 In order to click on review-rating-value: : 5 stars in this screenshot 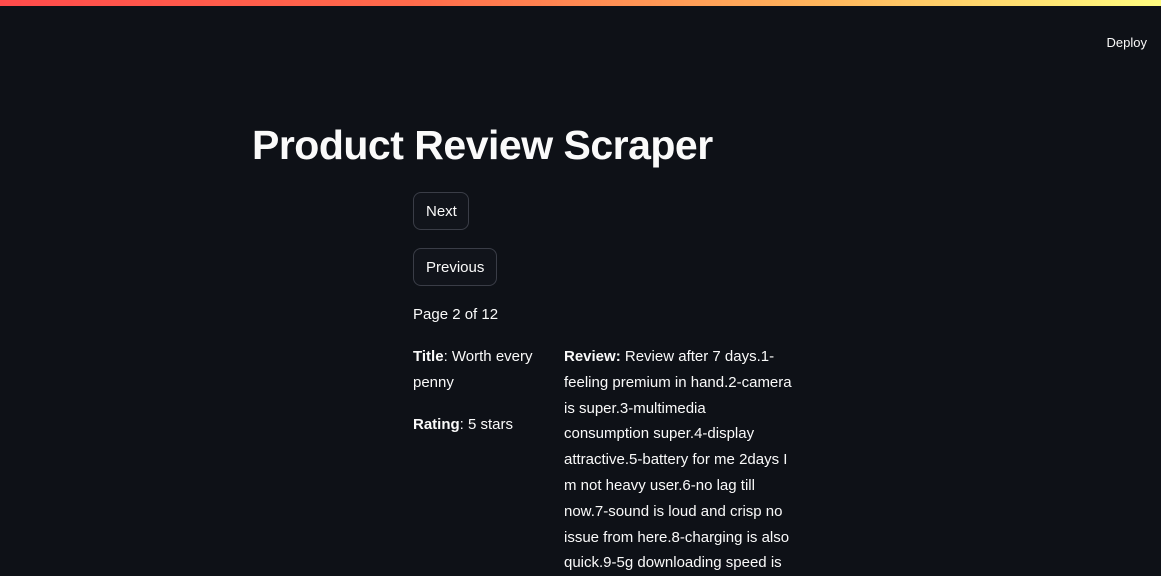, I will do `click(486, 424)`.